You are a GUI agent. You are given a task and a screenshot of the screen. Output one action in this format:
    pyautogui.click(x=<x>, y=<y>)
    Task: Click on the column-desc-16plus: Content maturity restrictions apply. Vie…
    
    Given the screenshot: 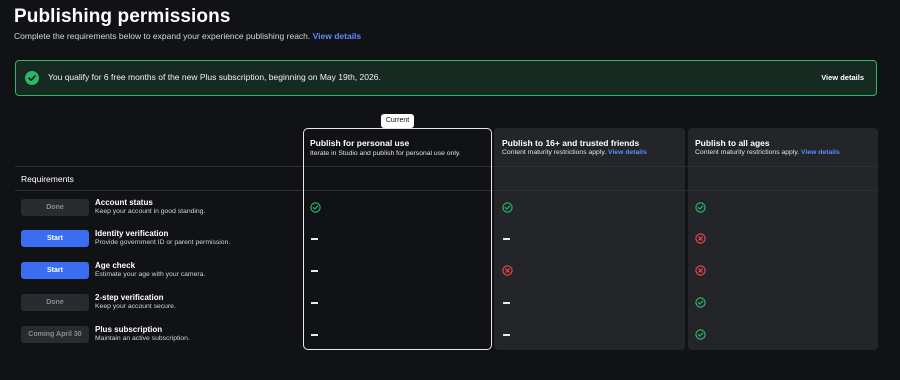 What is the action you would take?
    pyautogui.click(x=574, y=152)
    